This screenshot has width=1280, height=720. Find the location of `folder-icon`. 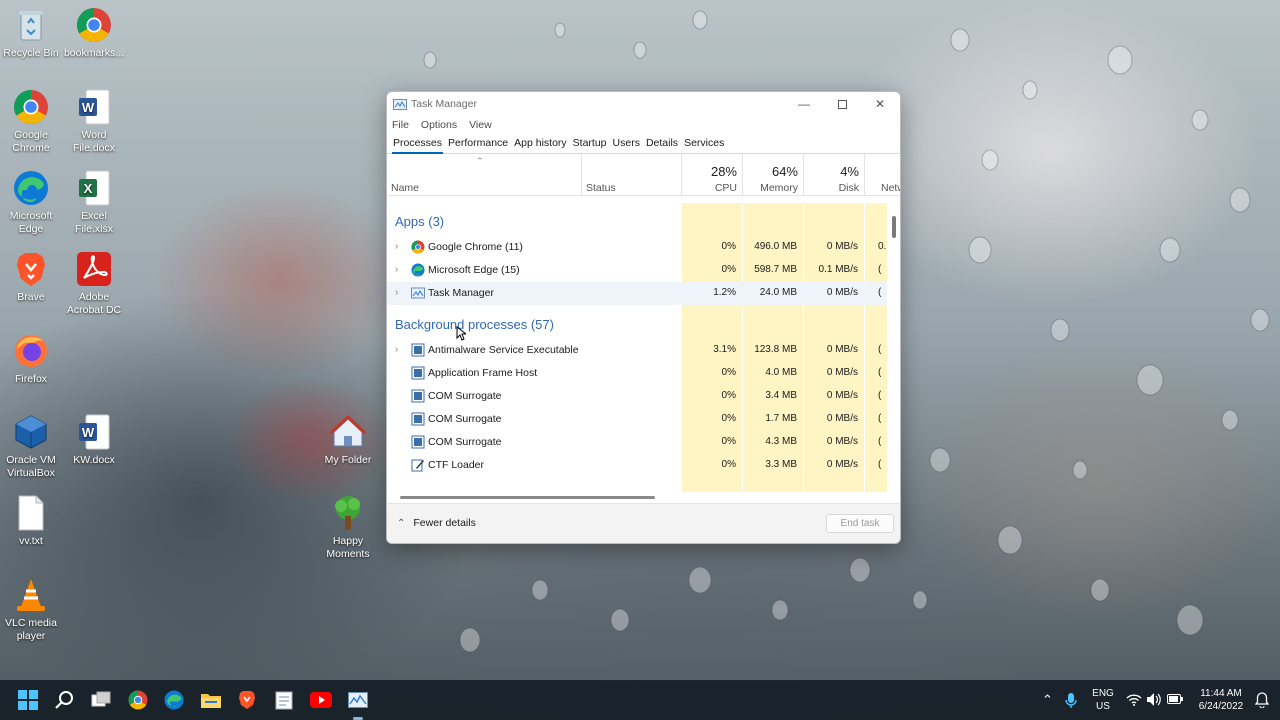

folder-icon is located at coordinates (211, 701).